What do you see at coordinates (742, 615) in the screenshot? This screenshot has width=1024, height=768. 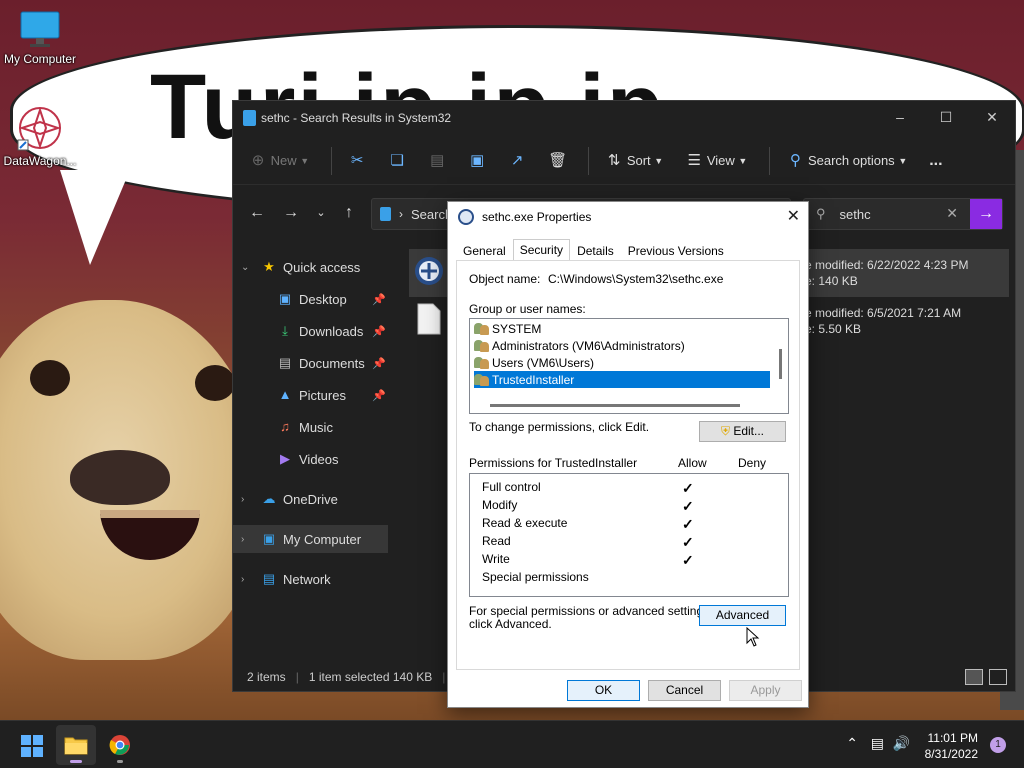 I see `advanced-button: Advanced` at bounding box center [742, 615].